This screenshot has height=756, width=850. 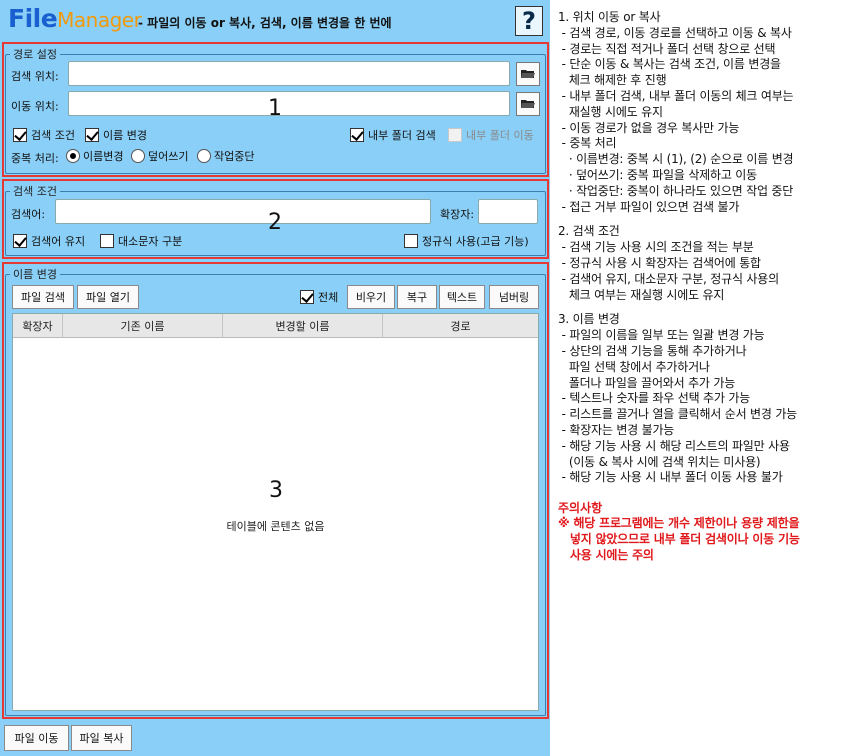 I want to click on rename-label: 이름 변경, so click(x=125, y=135).